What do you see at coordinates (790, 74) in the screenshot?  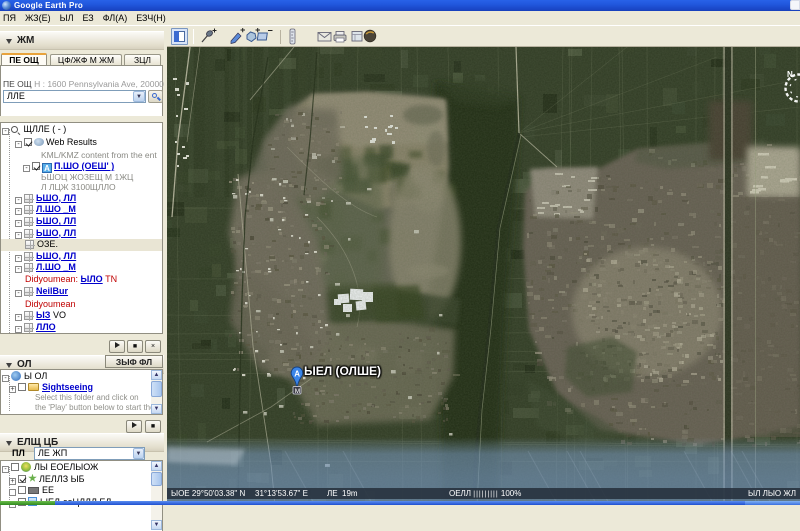 I see `svg-text: N` at bounding box center [790, 74].